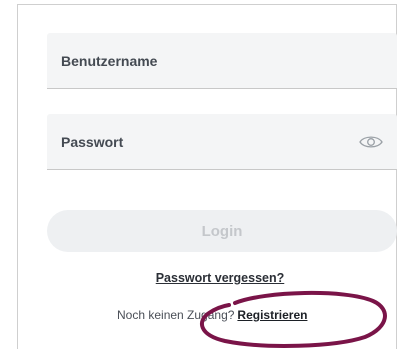 The height and width of the screenshot is (349, 414). Describe the element at coordinates (207, 278) in the screenshot. I see `forgot-password-link: Passwort vergessen?` at that location.